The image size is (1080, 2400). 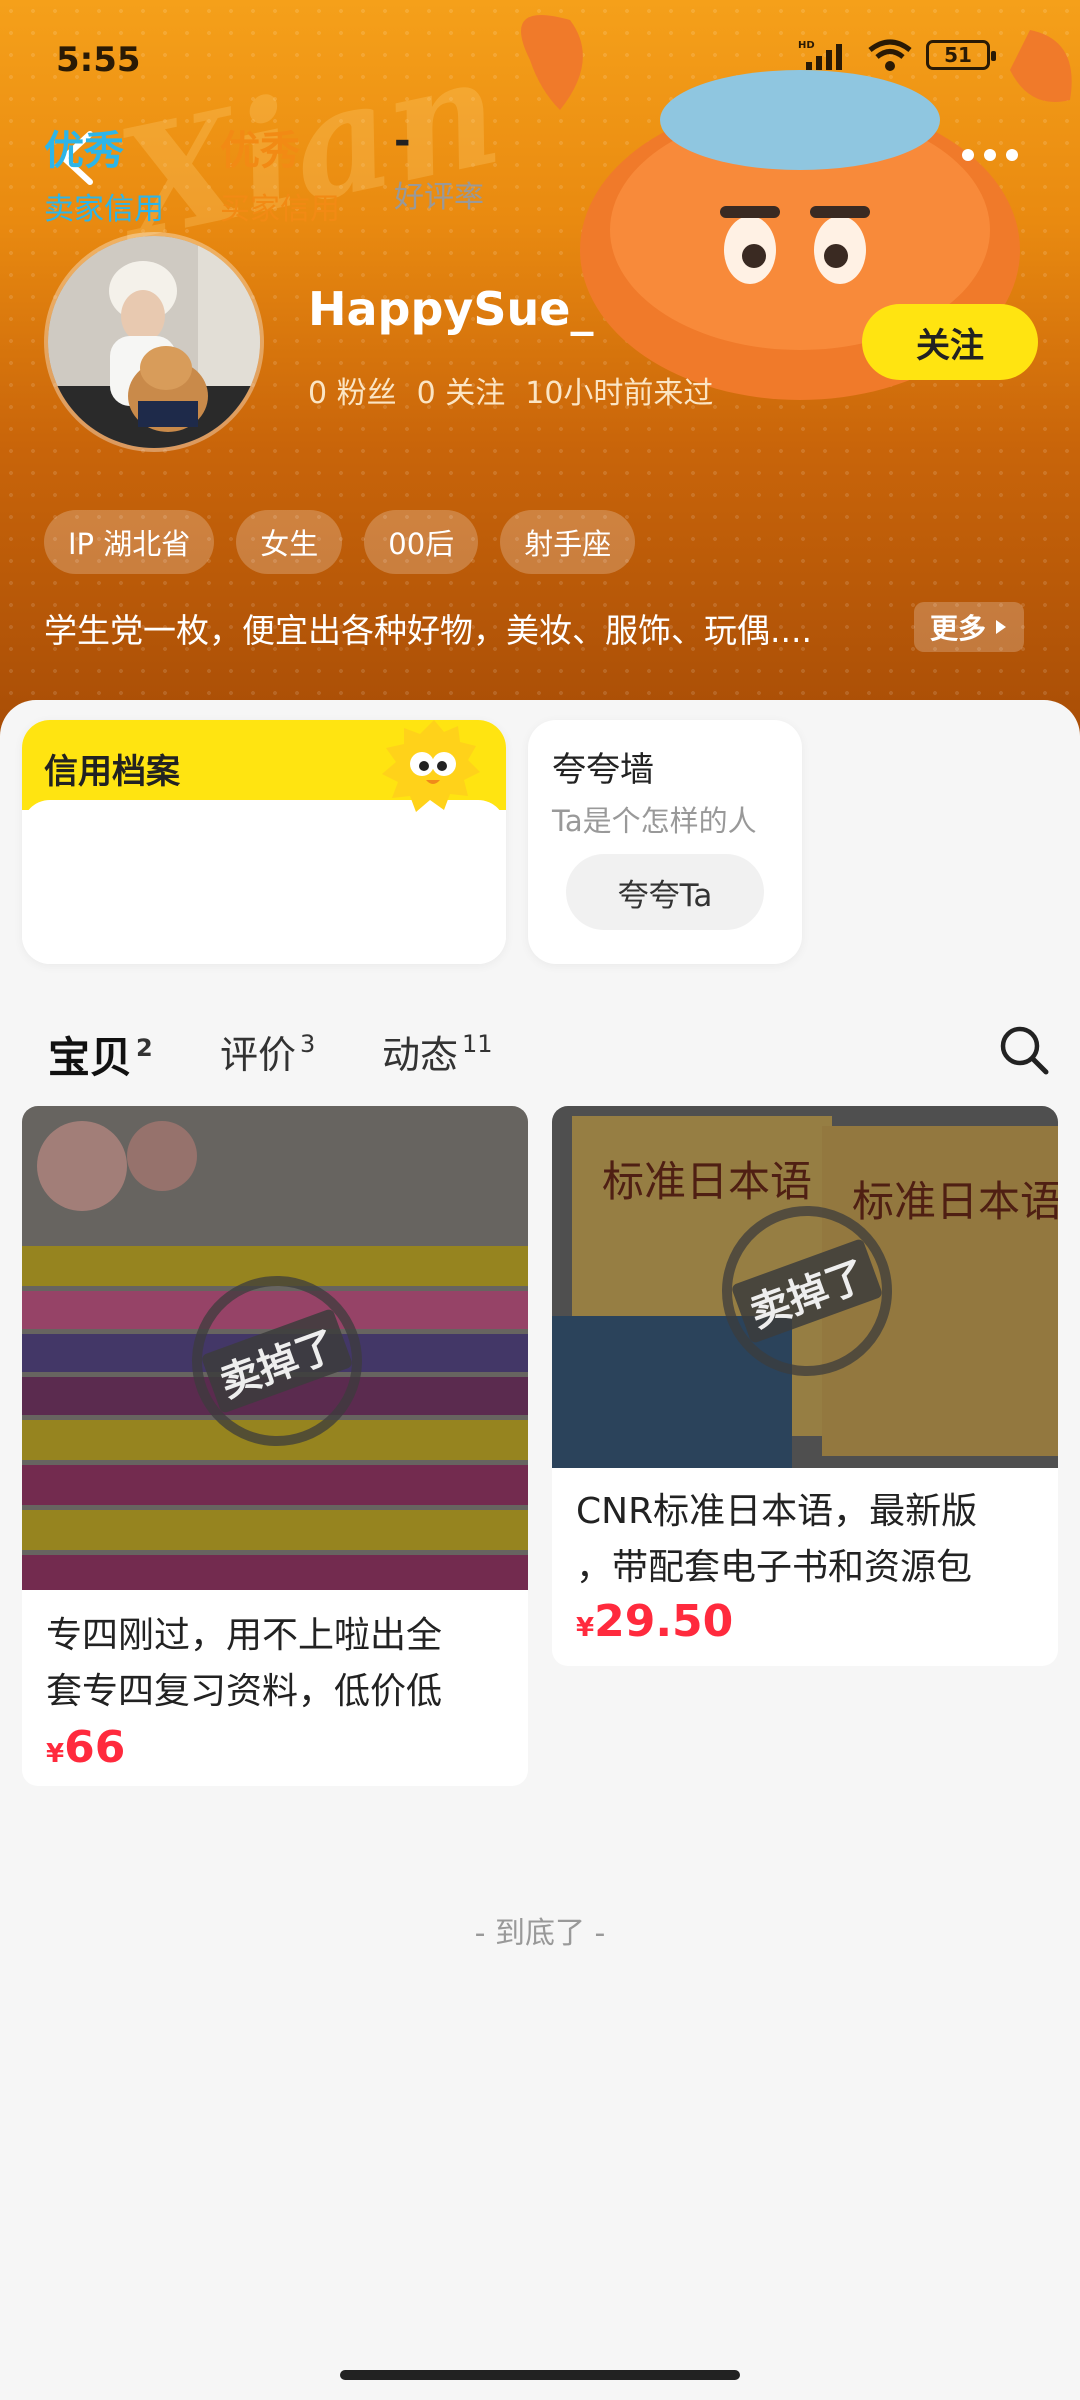 What do you see at coordinates (654, 821) in the screenshot?
I see `praise-subtitle: Ta是个怎样的人` at bounding box center [654, 821].